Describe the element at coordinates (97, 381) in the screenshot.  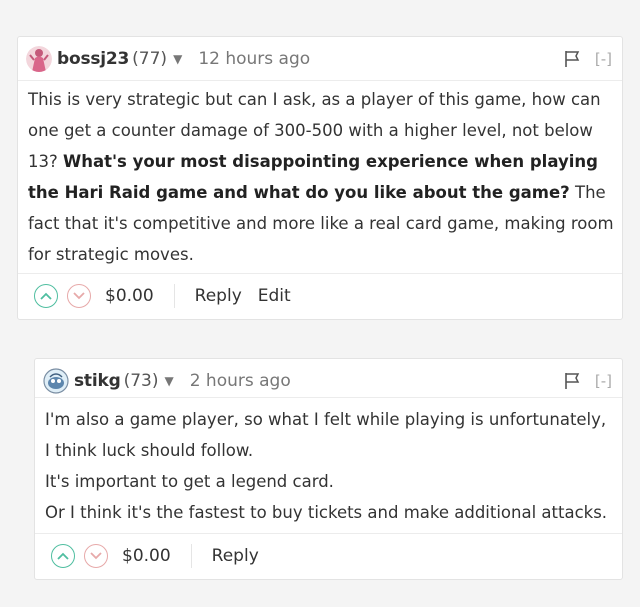
I see `username: stikg` at that location.